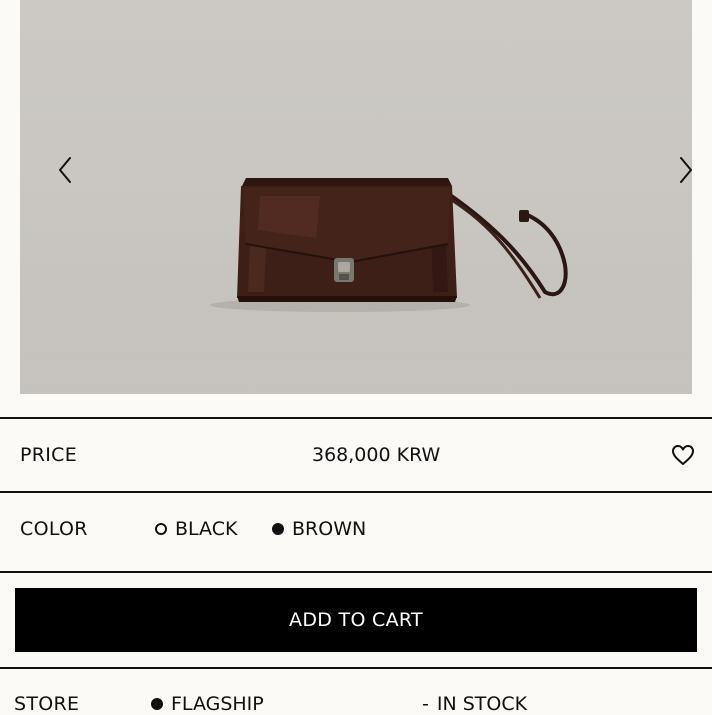  Describe the element at coordinates (206, 529) in the screenshot. I see `color-option-label: BLACK` at that location.